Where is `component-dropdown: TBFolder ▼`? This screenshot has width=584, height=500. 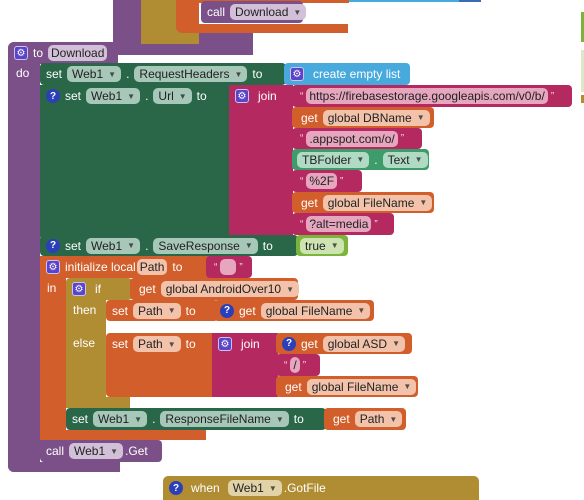 component-dropdown: TBFolder ▼ is located at coordinates (333, 159).